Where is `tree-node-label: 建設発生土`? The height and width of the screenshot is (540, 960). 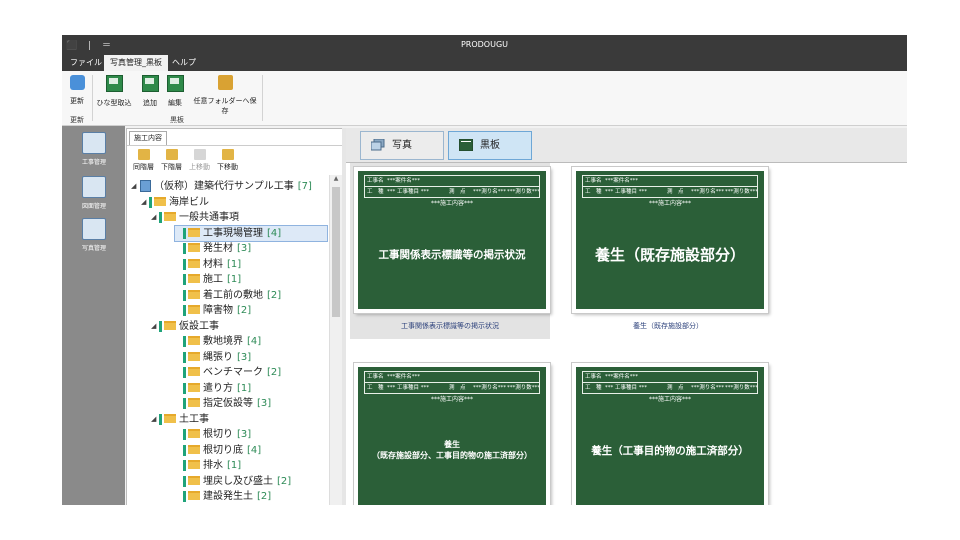 tree-node-label: 建設発生土 is located at coordinates (228, 496).